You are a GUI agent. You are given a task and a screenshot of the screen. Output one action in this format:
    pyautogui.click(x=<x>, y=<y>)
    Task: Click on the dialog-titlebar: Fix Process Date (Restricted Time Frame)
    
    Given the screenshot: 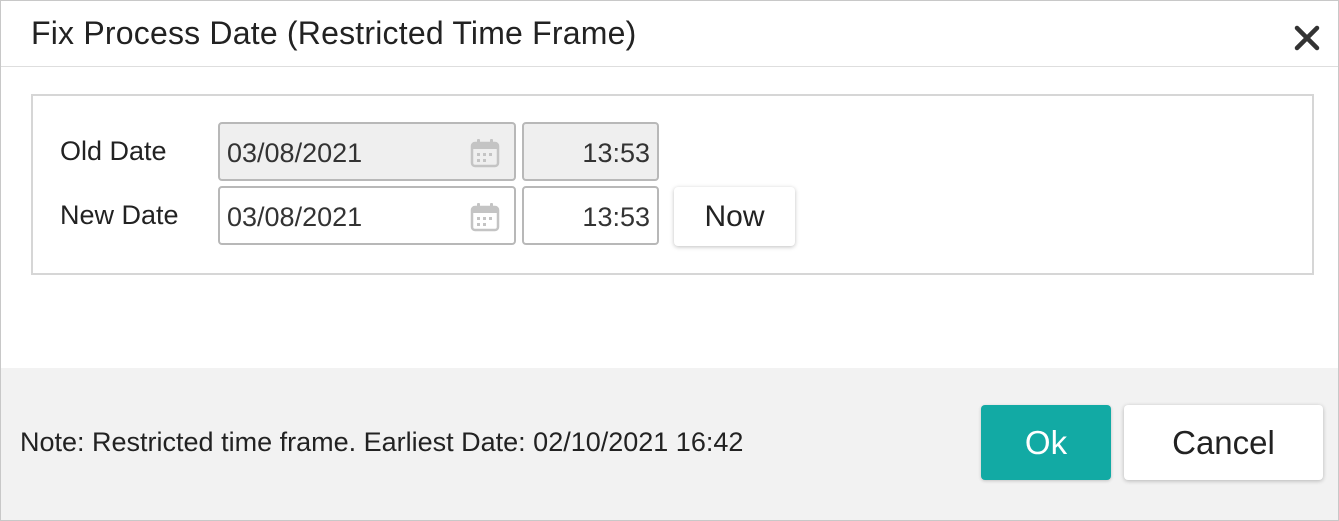 What is the action you would take?
    pyautogui.click(x=669, y=34)
    